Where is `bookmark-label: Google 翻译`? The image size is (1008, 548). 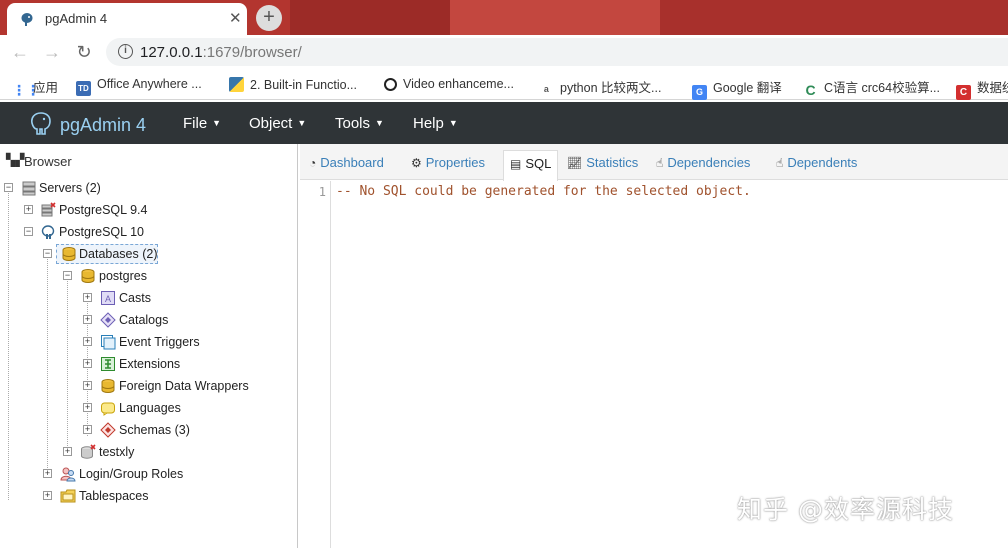 bookmark-label: Google 翻译 is located at coordinates (747, 88).